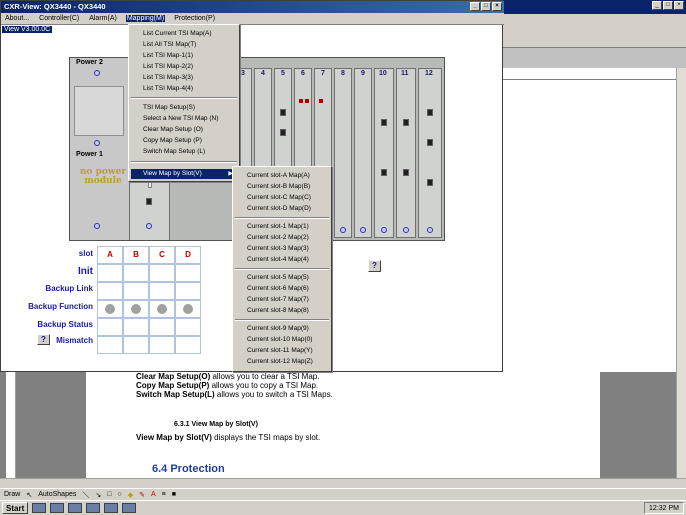 Image resolution: width=686 pixels, height=515 pixels. What do you see at coordinates (174, 494) in the screenshot?
I see `shadow-icon: ■` at bounding box center [174, 494].